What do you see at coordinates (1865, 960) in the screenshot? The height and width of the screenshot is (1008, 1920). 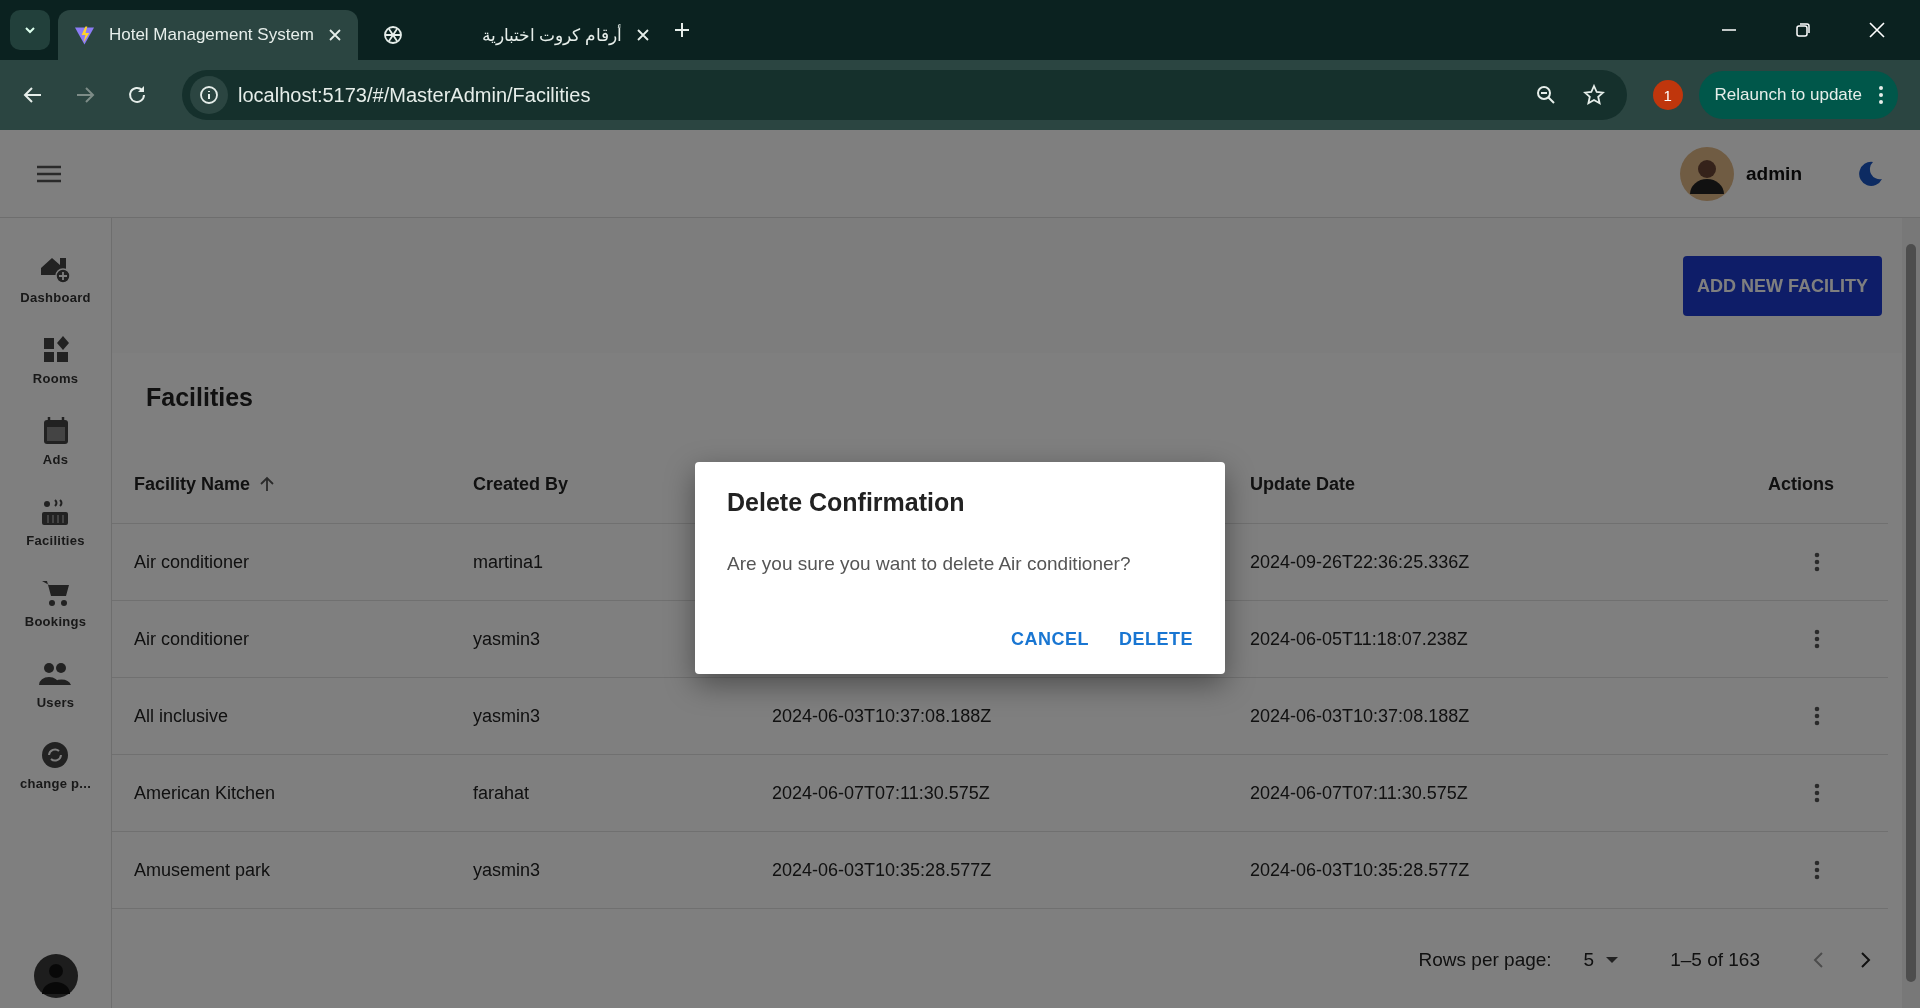 I see `chevron-right-icon` at bounding box center [1865, 960].